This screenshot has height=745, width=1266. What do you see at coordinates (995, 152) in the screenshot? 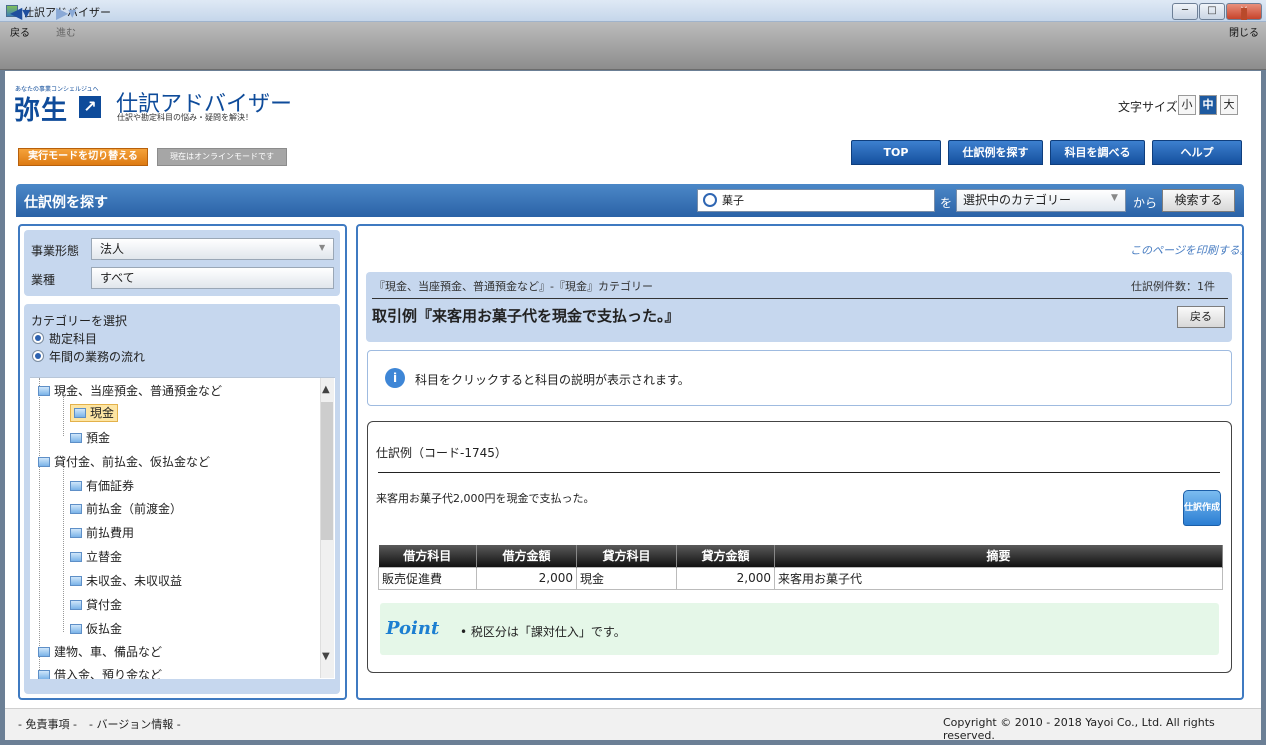
I see `tab-search-examples: 仕訳例を探す` at bounding box center [995, 152].